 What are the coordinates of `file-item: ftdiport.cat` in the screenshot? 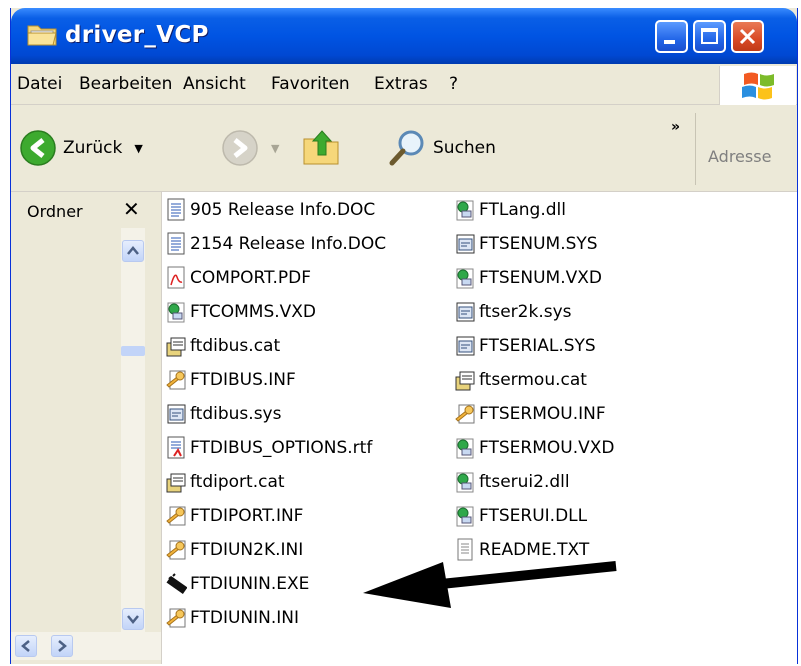 It's located at (225, 482).